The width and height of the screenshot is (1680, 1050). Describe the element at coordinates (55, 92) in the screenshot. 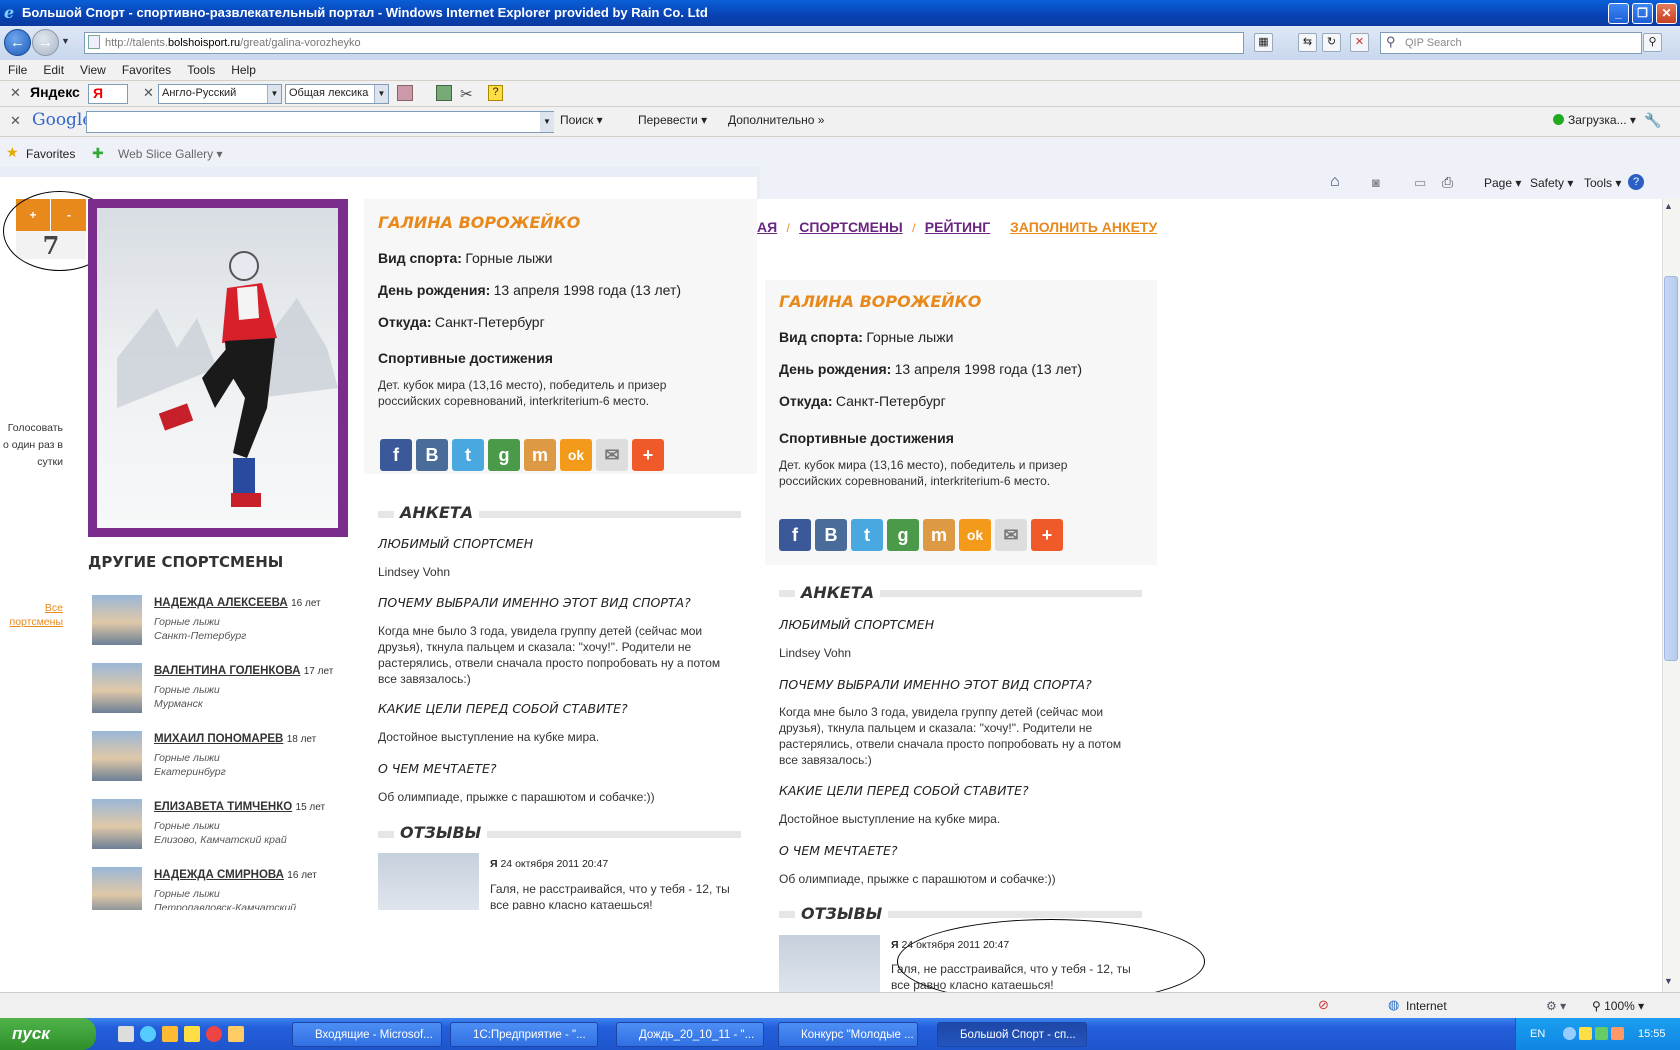

I see `yandex-brand: Яндекс` at that location.